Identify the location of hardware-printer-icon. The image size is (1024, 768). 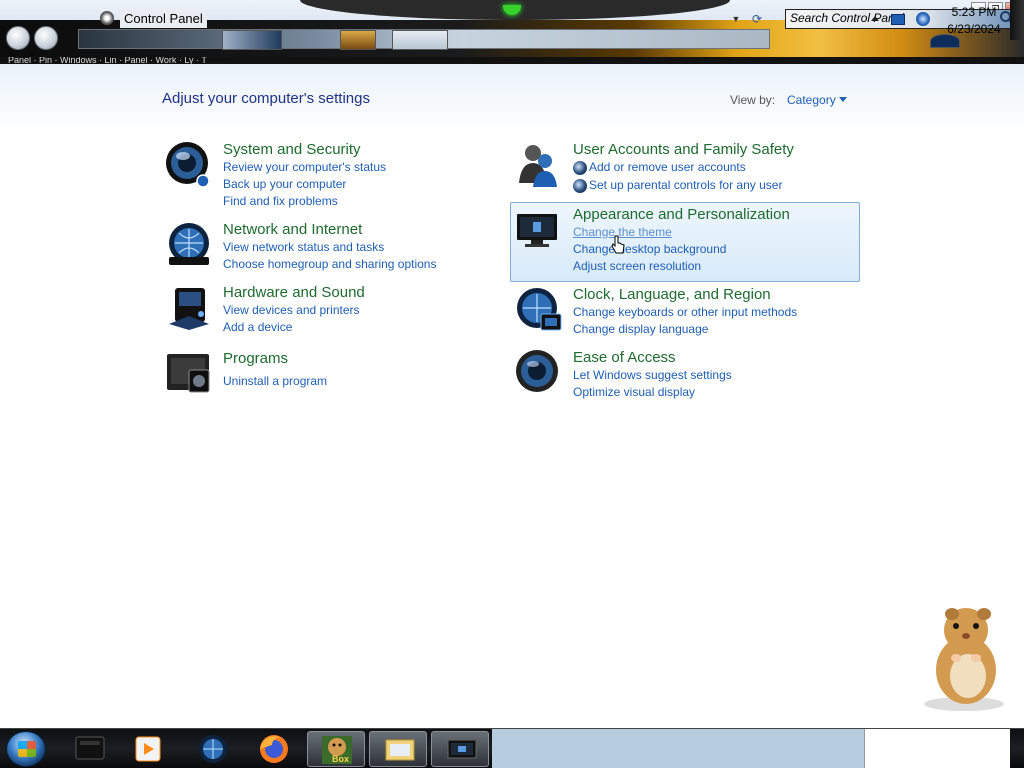
(189, 308).